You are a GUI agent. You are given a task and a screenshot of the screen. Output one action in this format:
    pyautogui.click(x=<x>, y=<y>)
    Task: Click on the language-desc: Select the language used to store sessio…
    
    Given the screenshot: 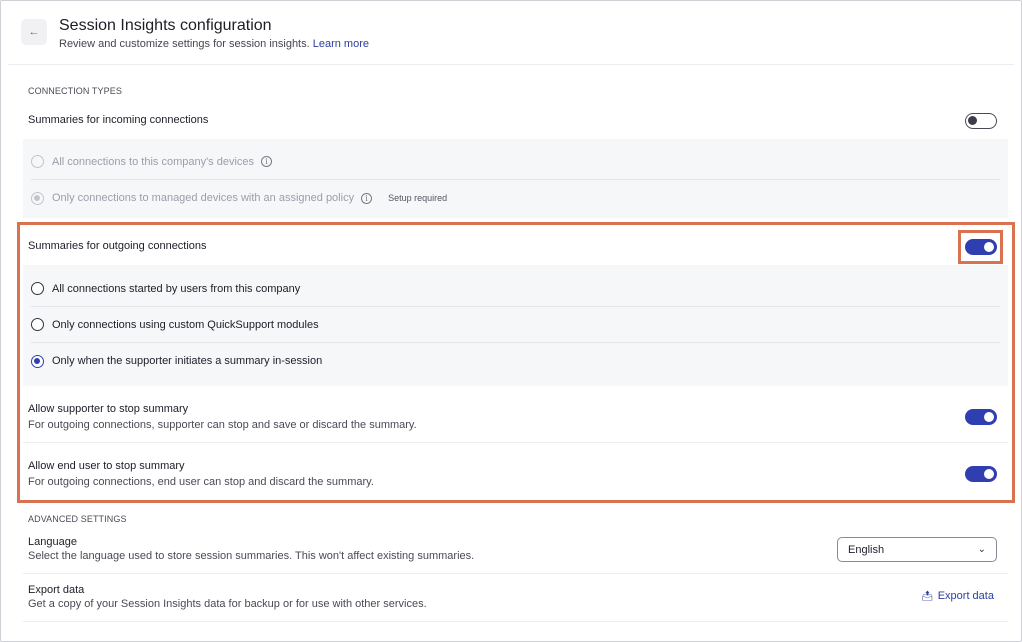 What is the action you would take?
    pyautogui.click(x=251, y=556)
    